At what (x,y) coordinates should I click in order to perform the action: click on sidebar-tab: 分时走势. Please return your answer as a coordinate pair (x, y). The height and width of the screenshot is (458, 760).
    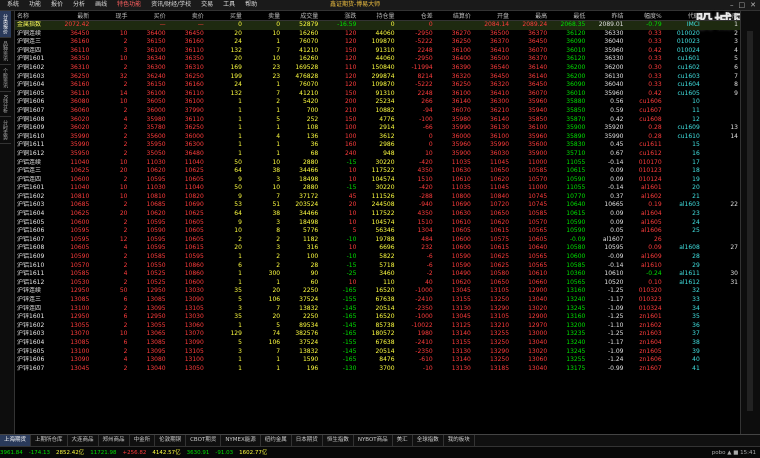
    Looking at the image, I should click on (5, 131).